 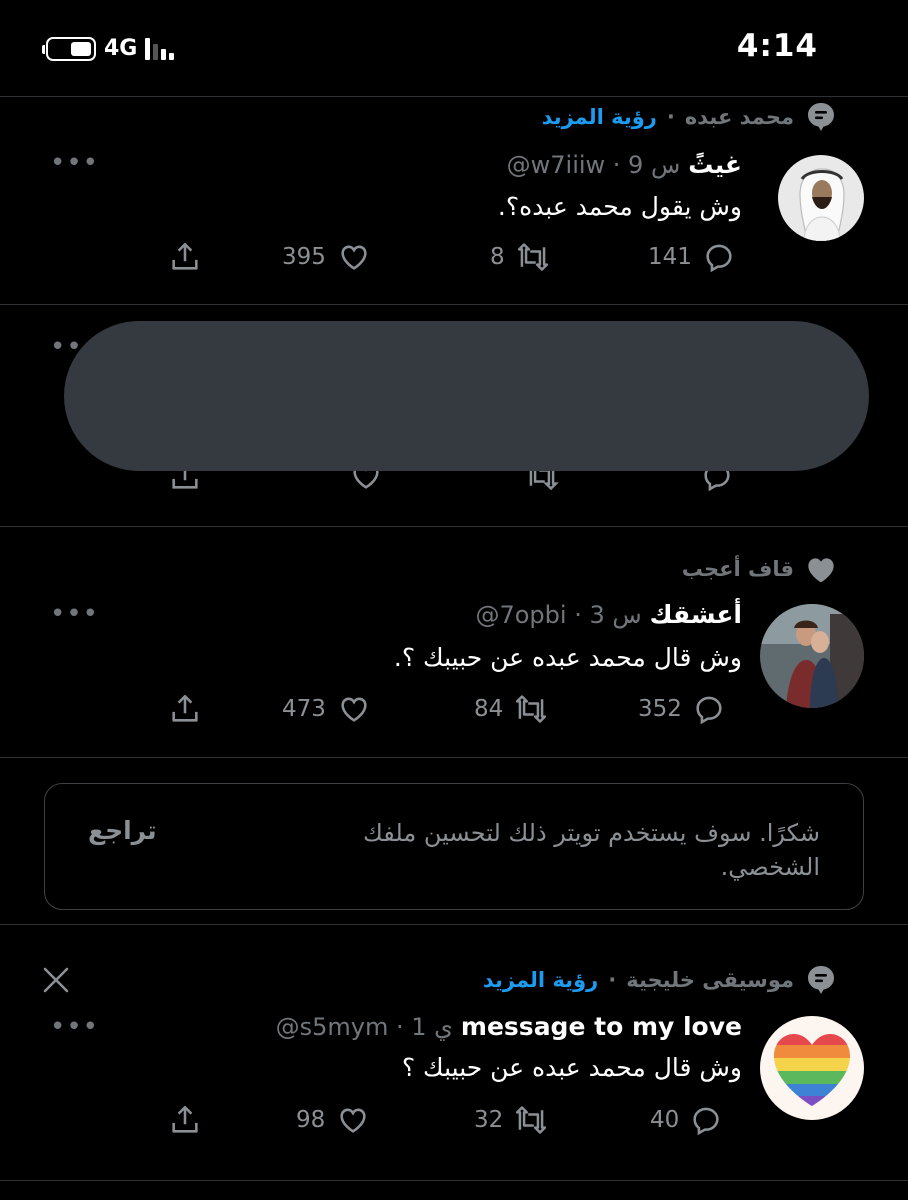 I want to click on tweet-context: قاف أعجب, so click(x=760, y=569).